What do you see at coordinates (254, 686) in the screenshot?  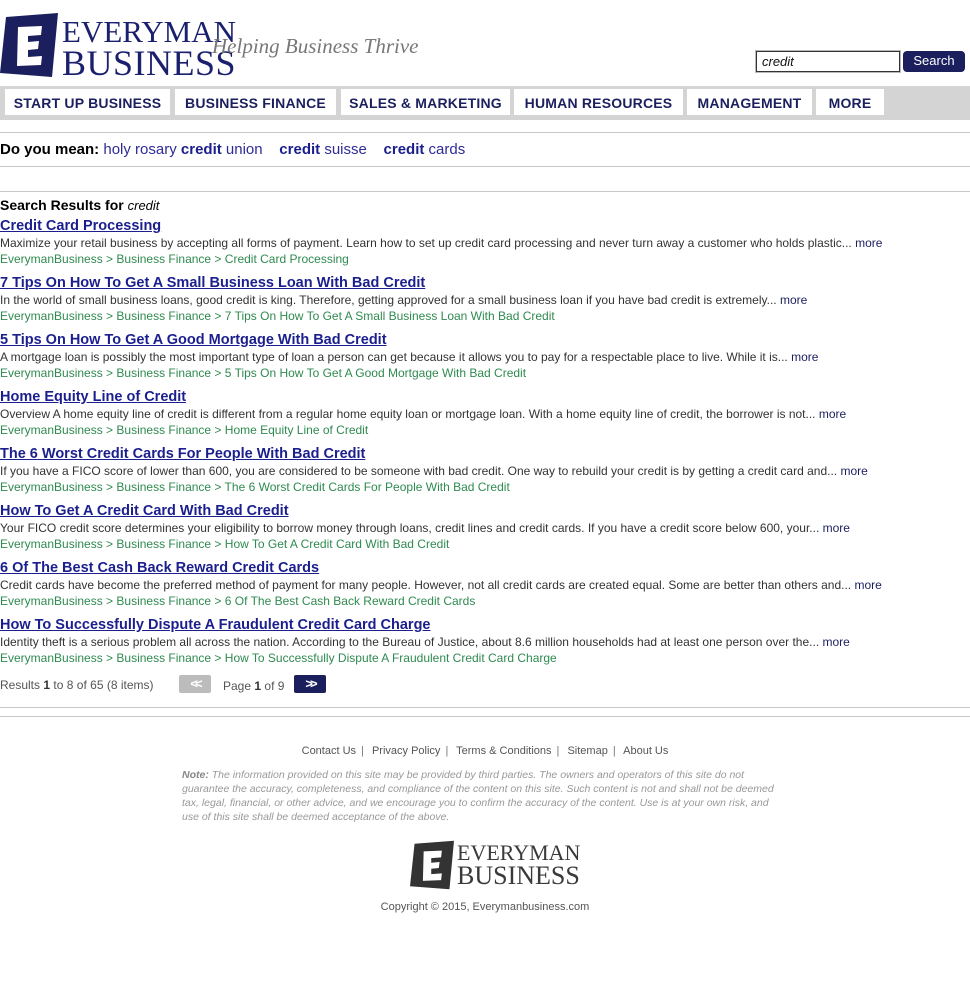 I see `page-indicator: Page 1 of 9` at bounding box center [254, 686].